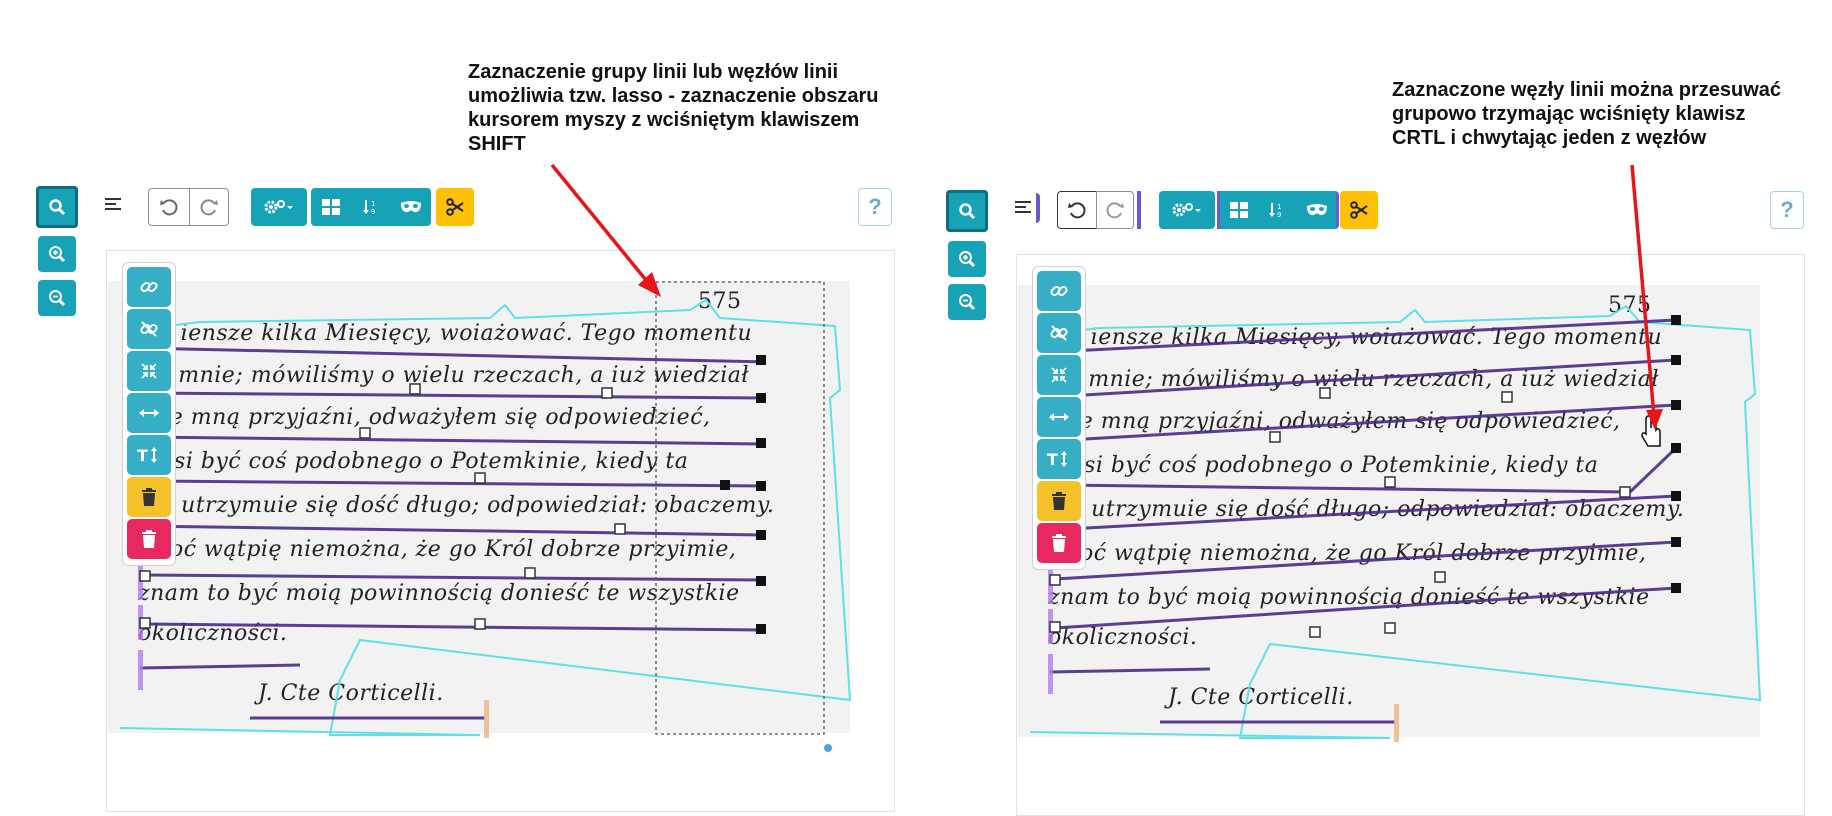  What do you see at coordinates (1187, 210) in the screenshot?
I see `settings-button-right` at bounding box center [1187, 210].